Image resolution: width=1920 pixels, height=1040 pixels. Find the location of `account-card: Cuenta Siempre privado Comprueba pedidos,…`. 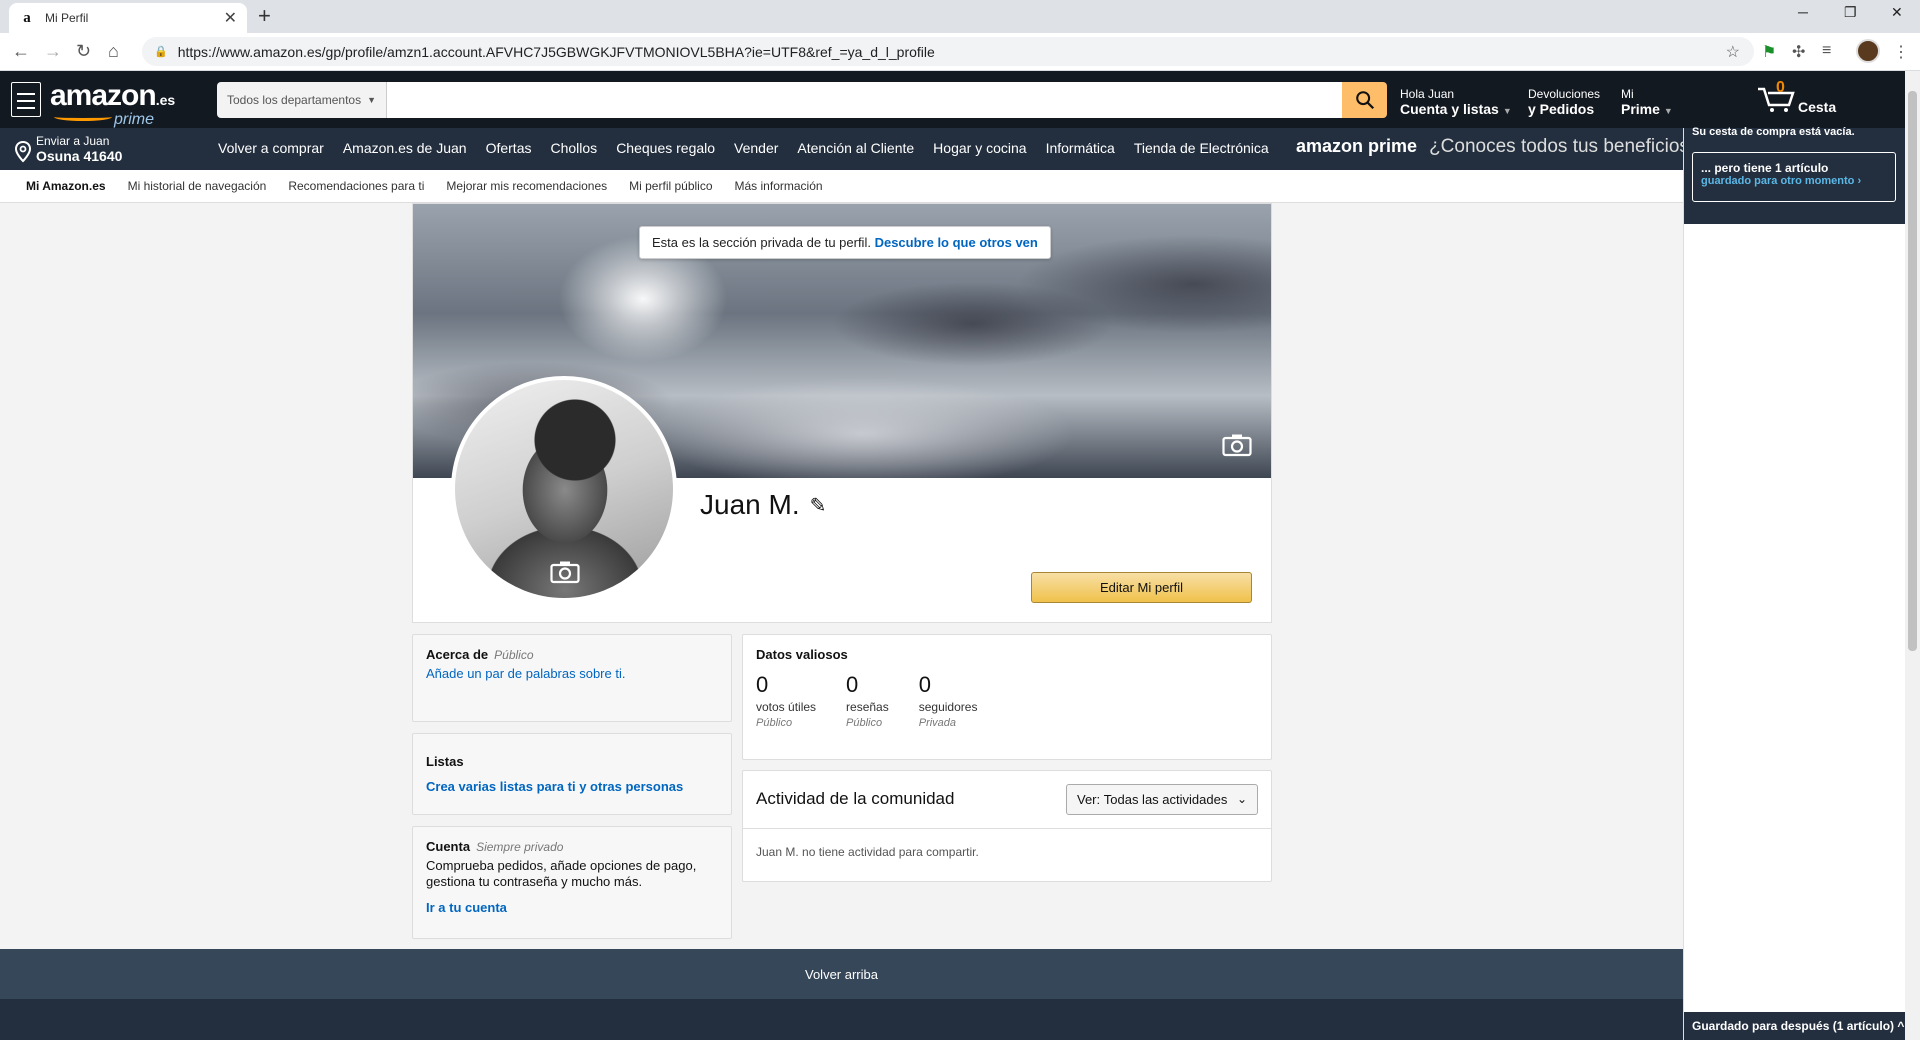

account-card: Cuenta Siempre privado Comprueba pedidos,… is located at coordinates (572, 882).